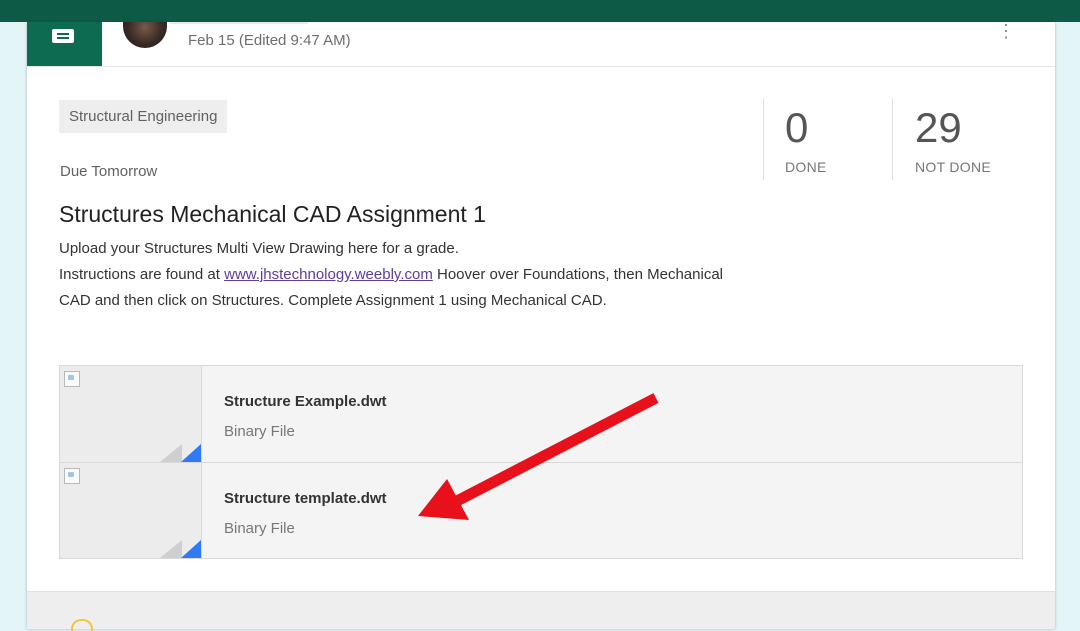  What do you see at coordinates (796, 128) in the screenshot?
I see `done-count: 0` at bounding box center [796, 128].